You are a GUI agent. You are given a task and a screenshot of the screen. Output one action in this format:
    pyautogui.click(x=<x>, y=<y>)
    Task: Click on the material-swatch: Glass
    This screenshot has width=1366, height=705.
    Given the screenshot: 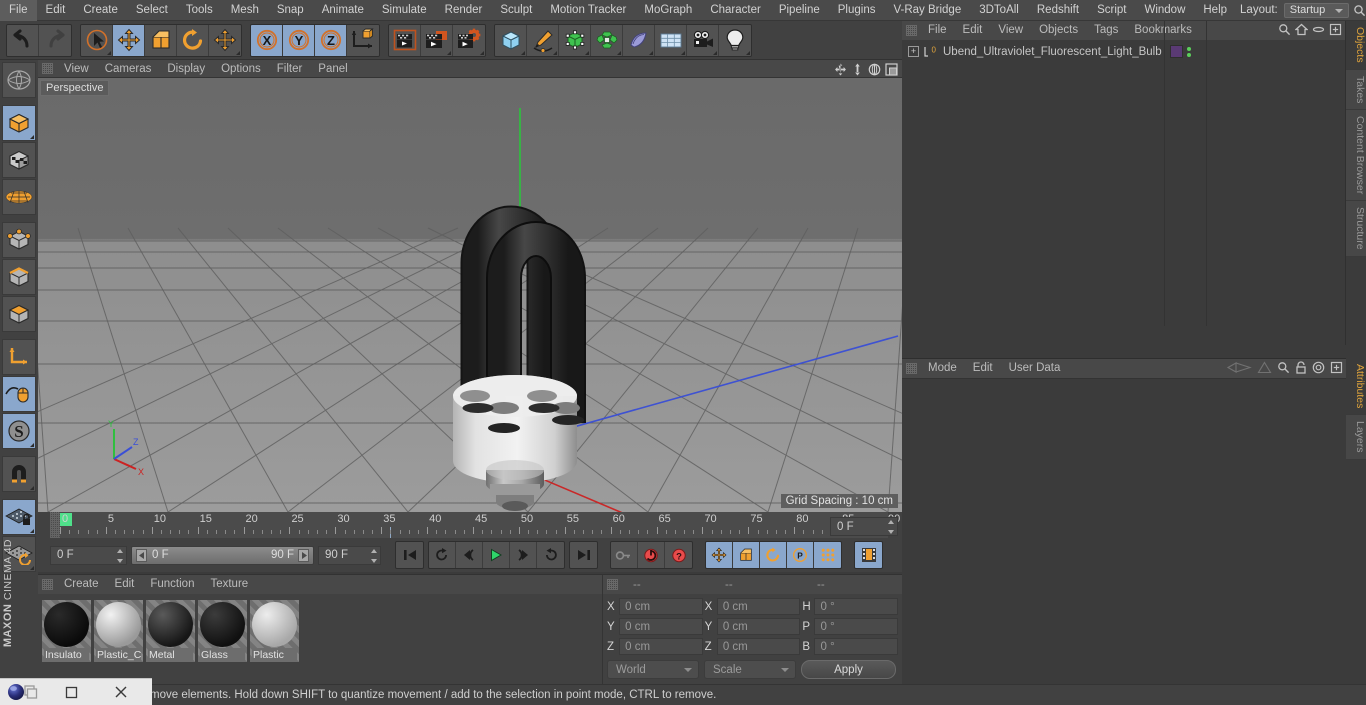 What is the action you would take?
    pyautogui.click(x=222, y=631)
    